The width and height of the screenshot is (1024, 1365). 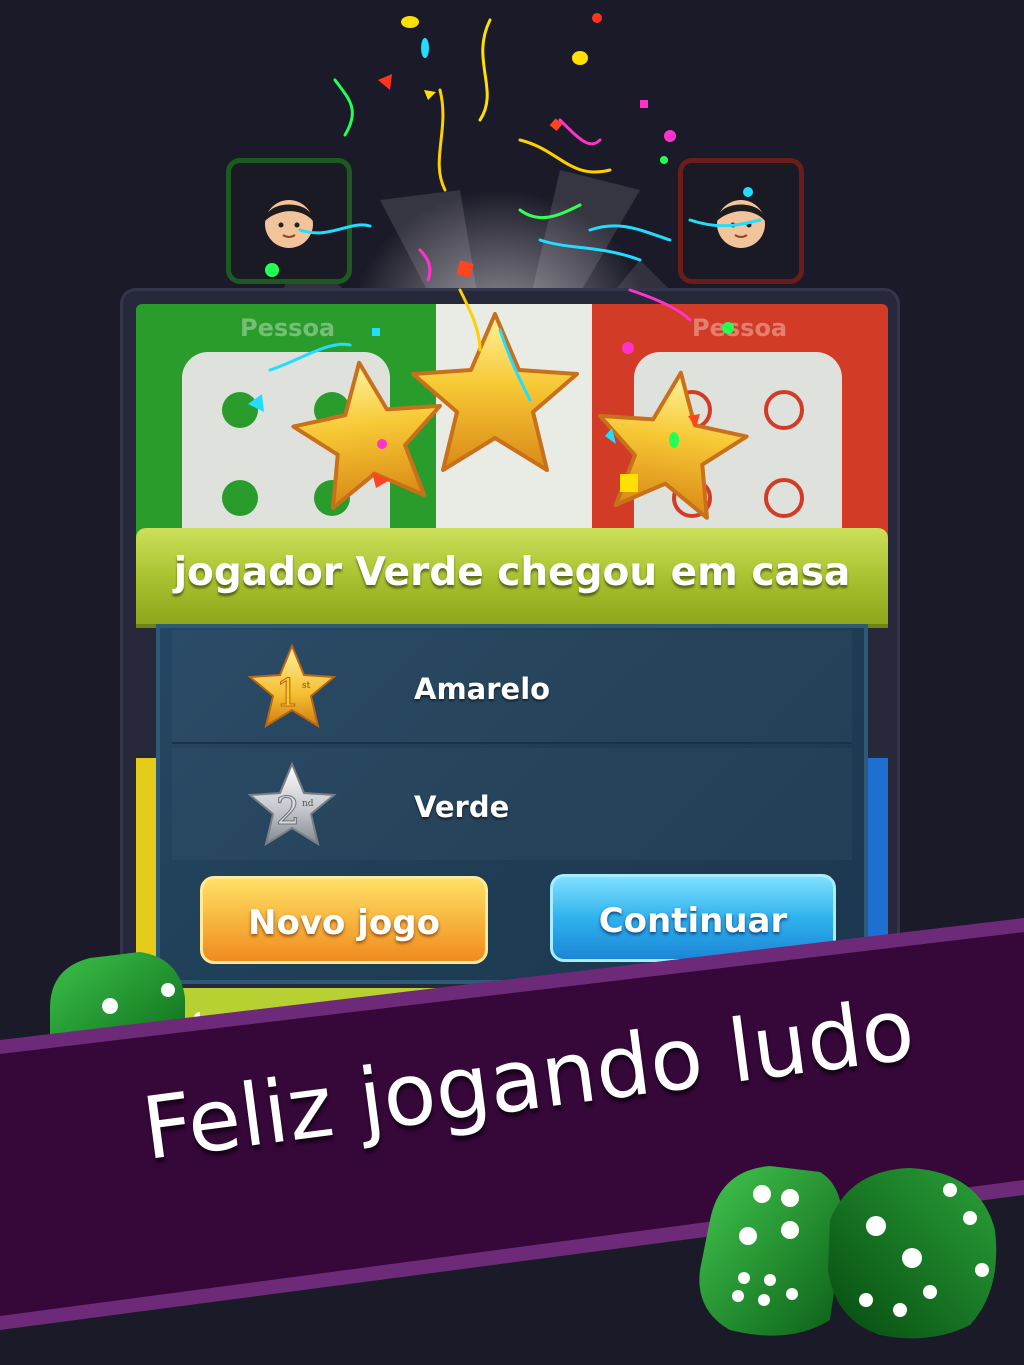 I want to click on svg-text: 1, so click(x=288, y=693).